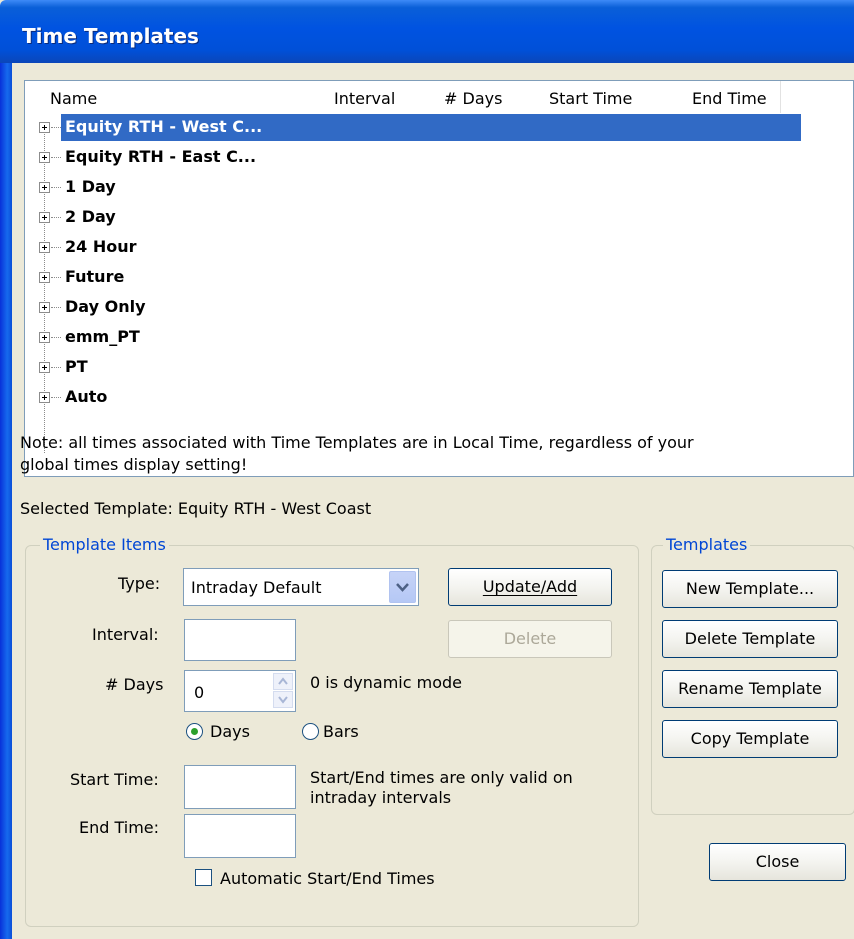 Image resolution: width=854 pixels, height=939 pixels. I want to click on time-hint-line1: Start/End times are only valid on, so click(441, 777).